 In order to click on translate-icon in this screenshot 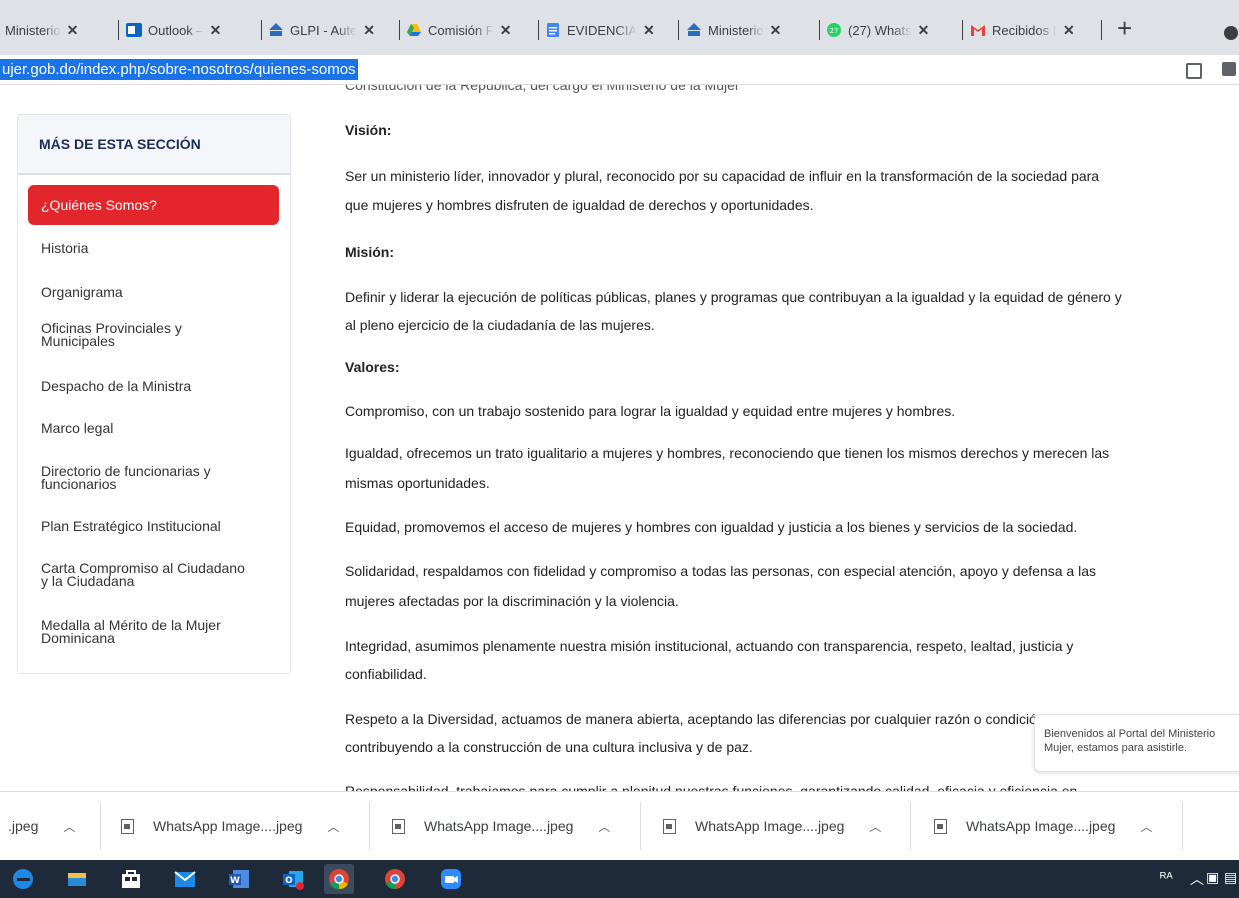, I will do `click(1229, 69)`.